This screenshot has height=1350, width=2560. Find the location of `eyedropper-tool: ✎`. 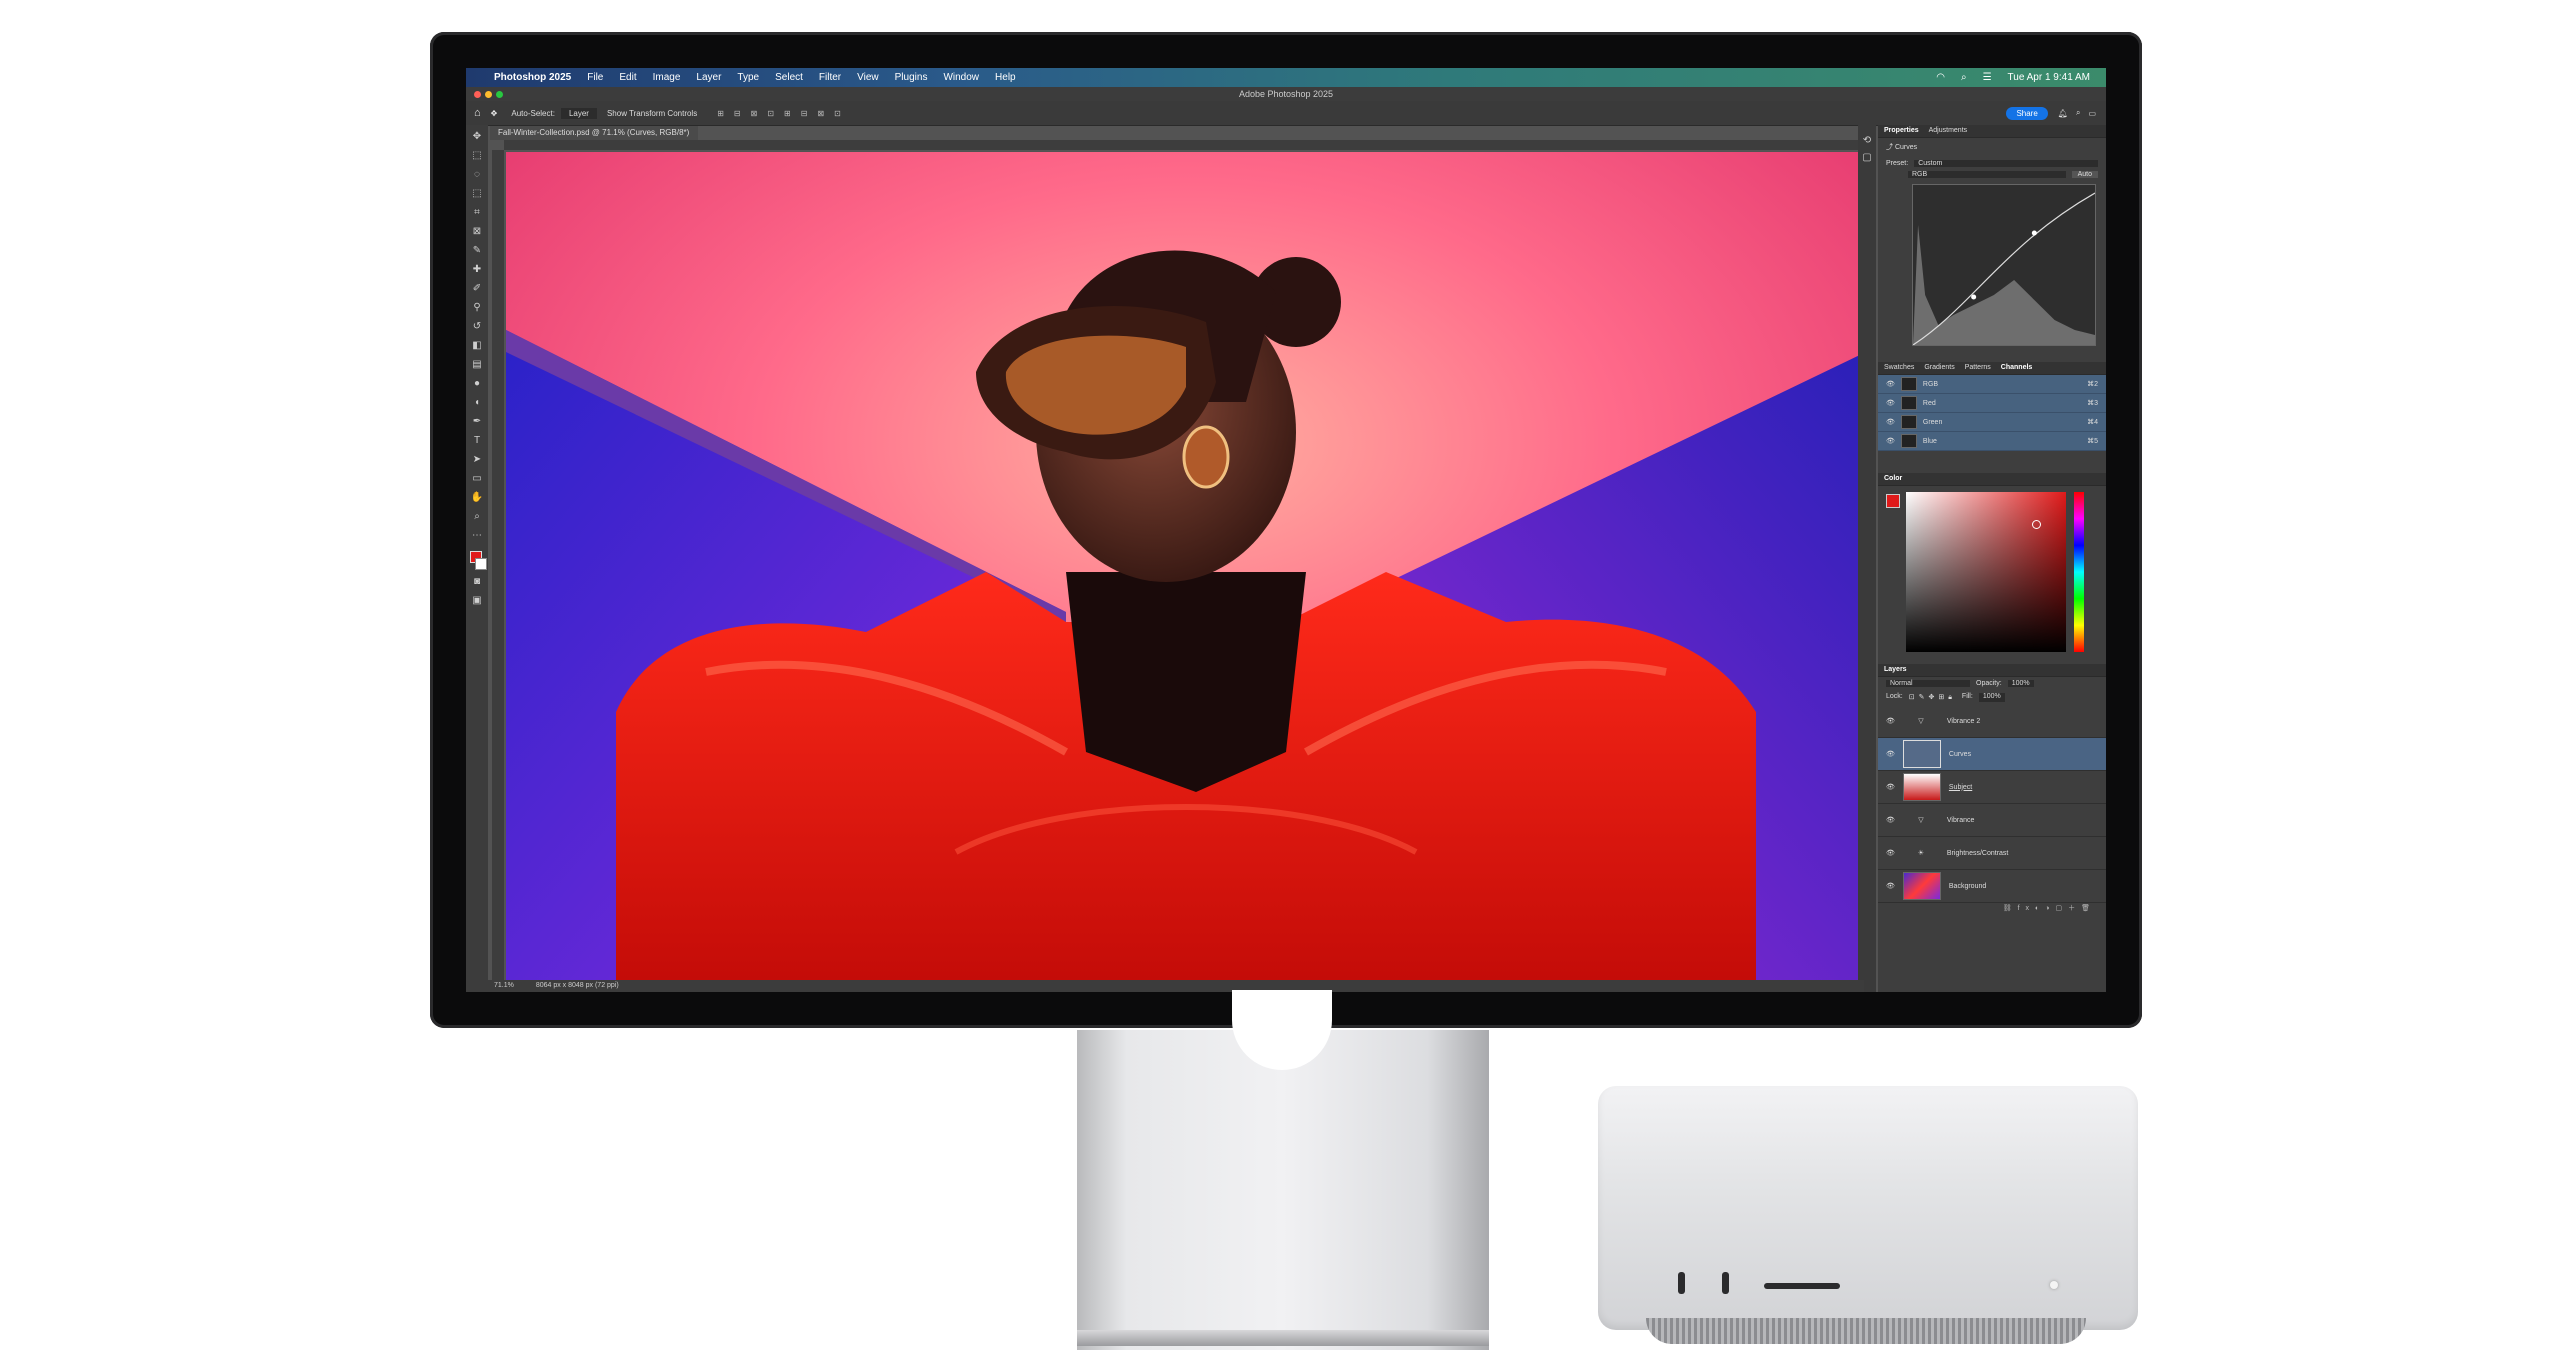

eyedropper-tool: ✎ is located at coordinates (477, 251).